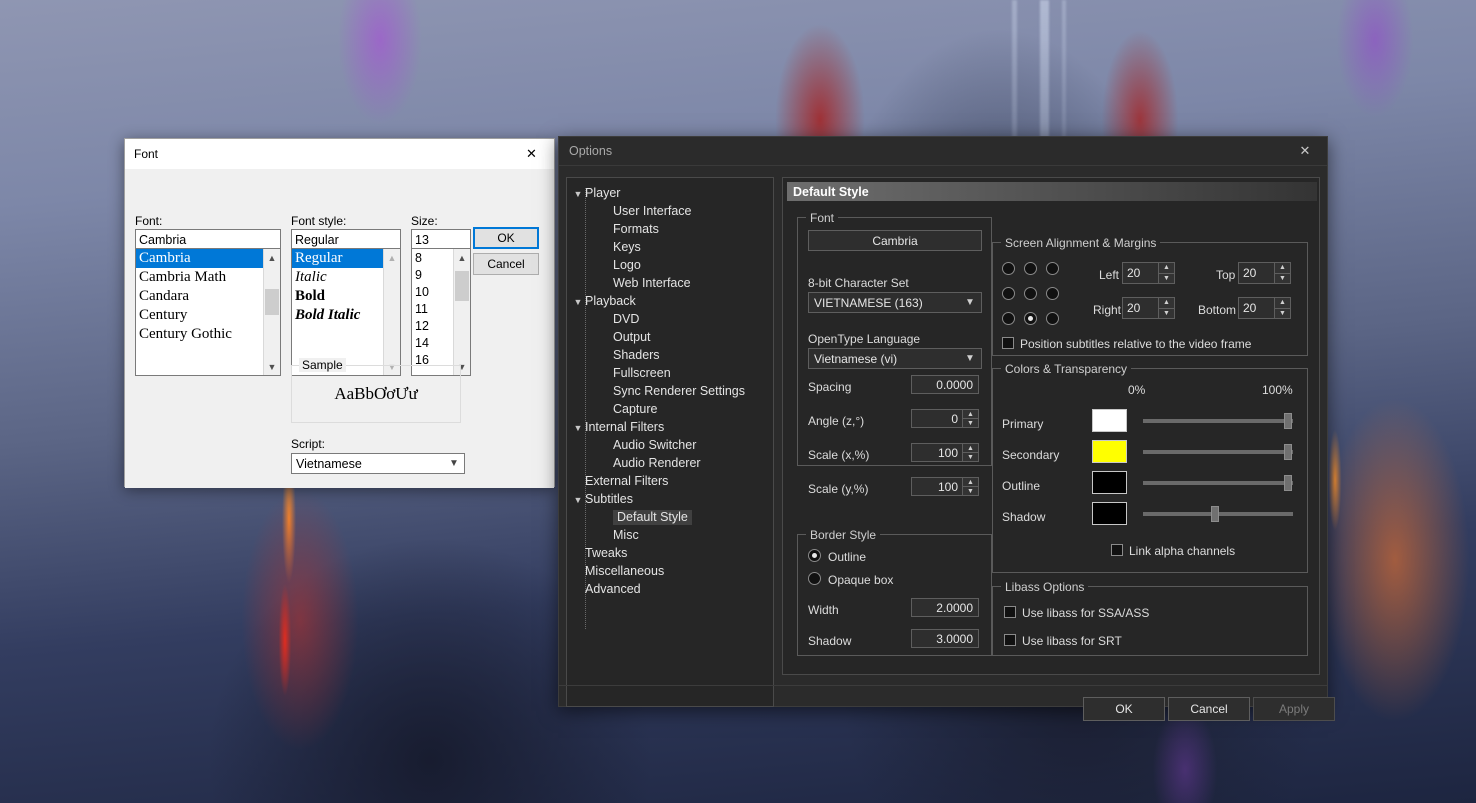  What do you see at coordinates (1008, 293) in the screenshot?
I see `align-radio-middle-left` at bounding box center [1008, 293].